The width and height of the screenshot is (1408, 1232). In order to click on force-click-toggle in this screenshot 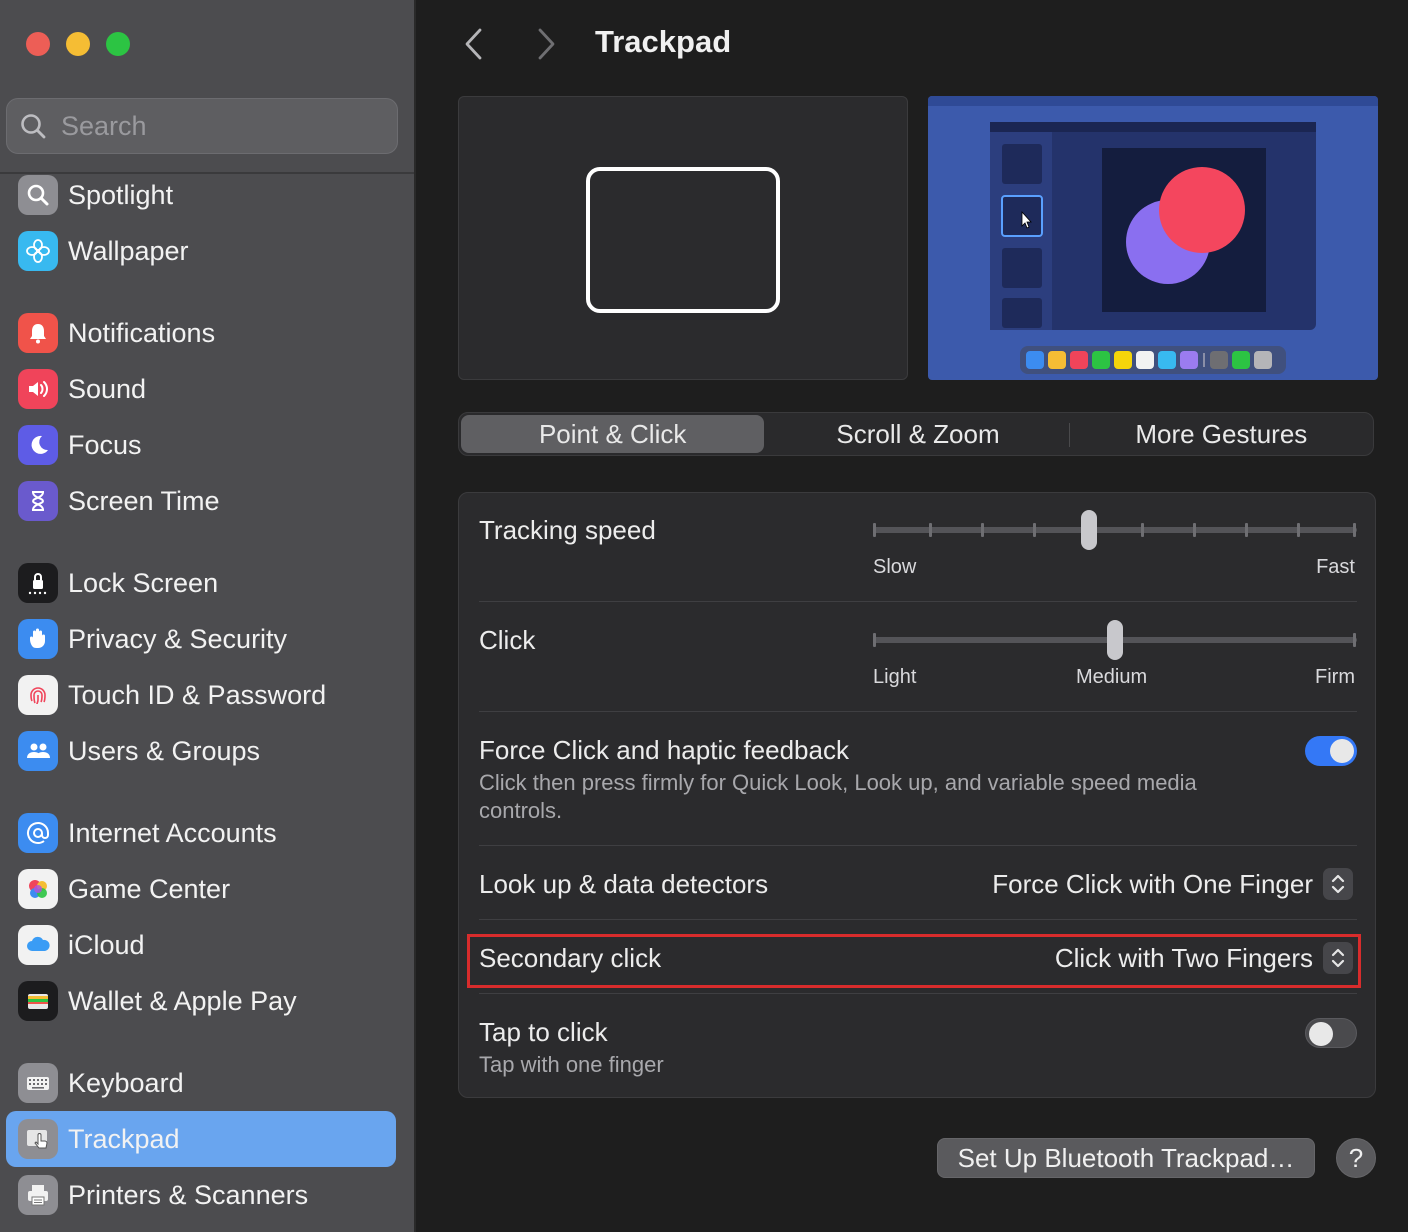, I will do `click(1331, 751)`.